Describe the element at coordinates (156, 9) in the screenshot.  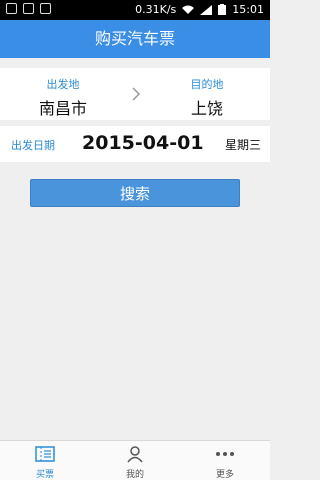
I see `network-speed: 0.31K/s` at that location.